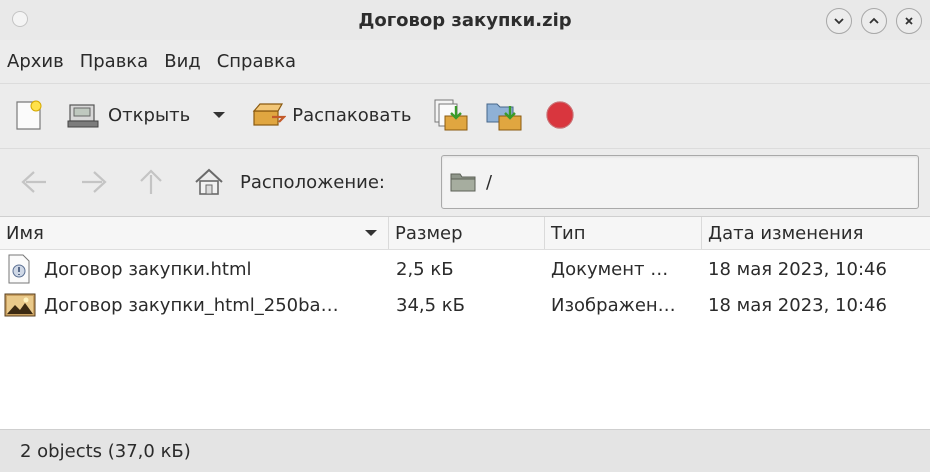  I want to click on chevron-up-icon, so click(874, 20).